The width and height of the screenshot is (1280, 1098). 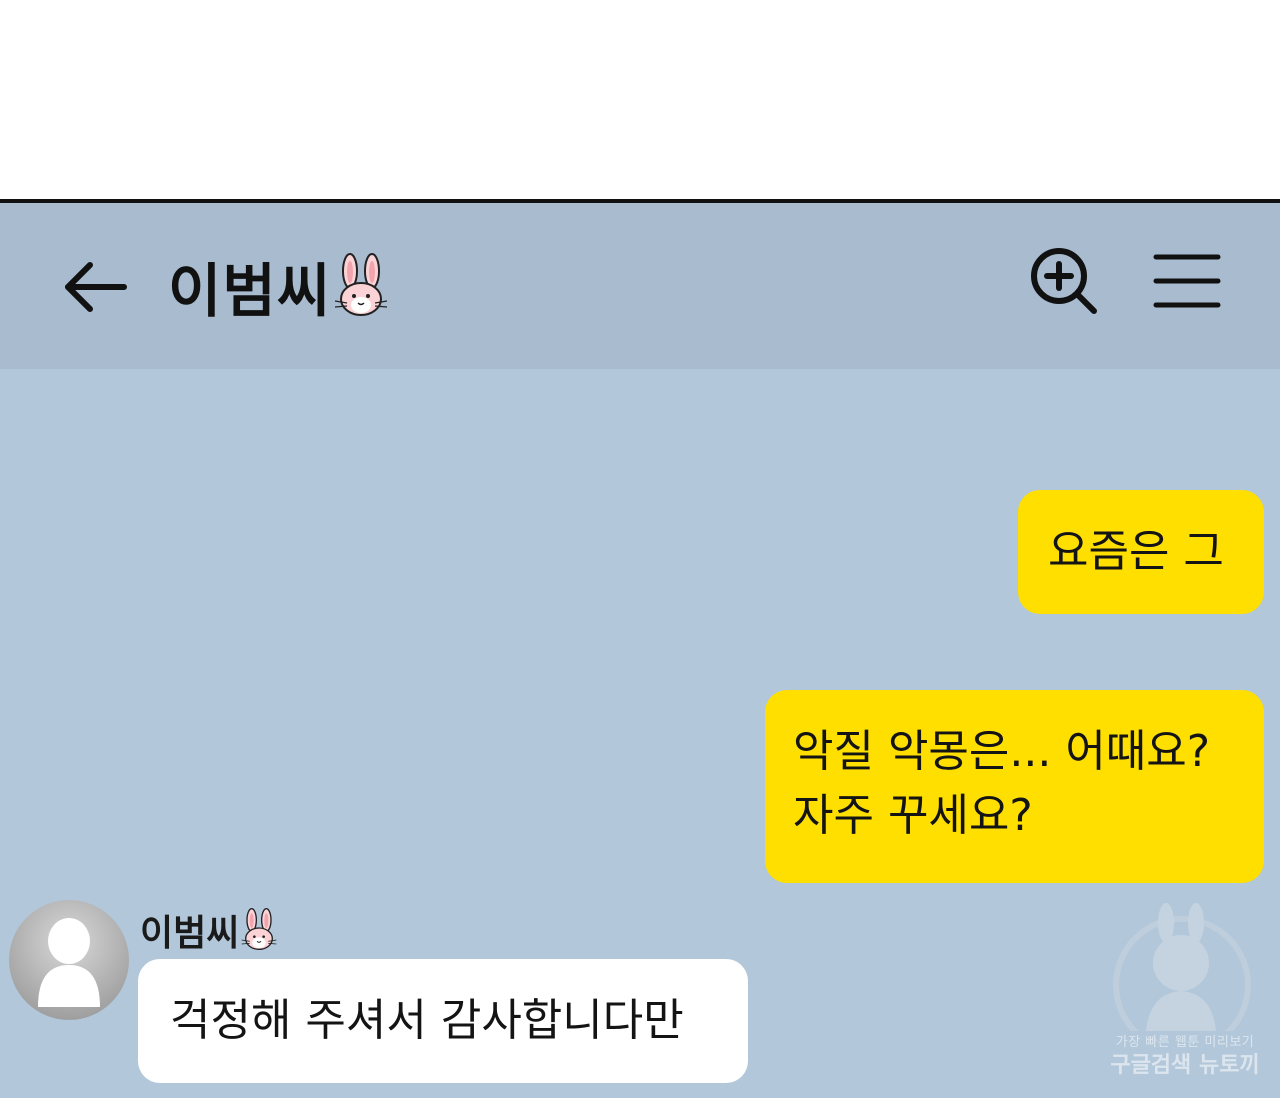 I want to click on default-profile-icon, so click(x=69, y=960).